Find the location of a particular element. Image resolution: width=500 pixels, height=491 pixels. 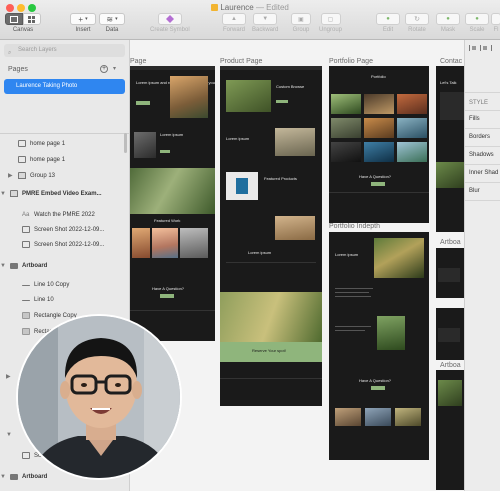

artboard-label: Portfolio Indepth is located at coordinates (354, 226).